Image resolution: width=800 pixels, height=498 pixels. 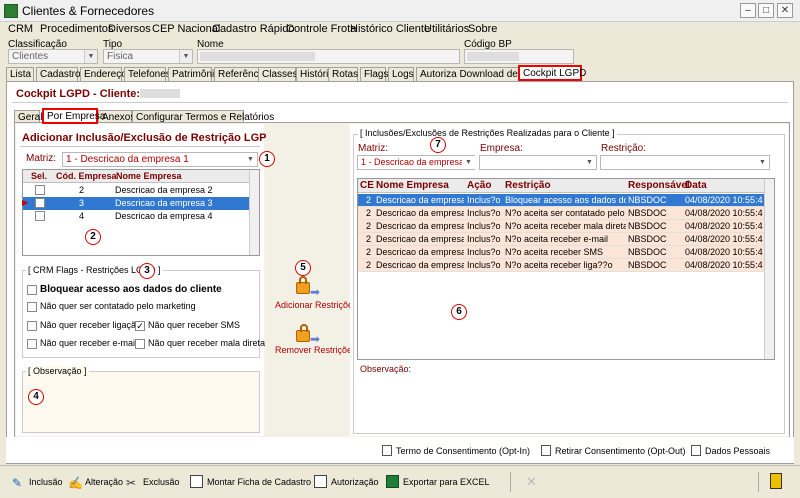 What do you see at coordinates (478, 74) in the screenshot?
I see `tab-autoriza-download-xml: Autoriza Download de XML` at bounding box center [478, 74].